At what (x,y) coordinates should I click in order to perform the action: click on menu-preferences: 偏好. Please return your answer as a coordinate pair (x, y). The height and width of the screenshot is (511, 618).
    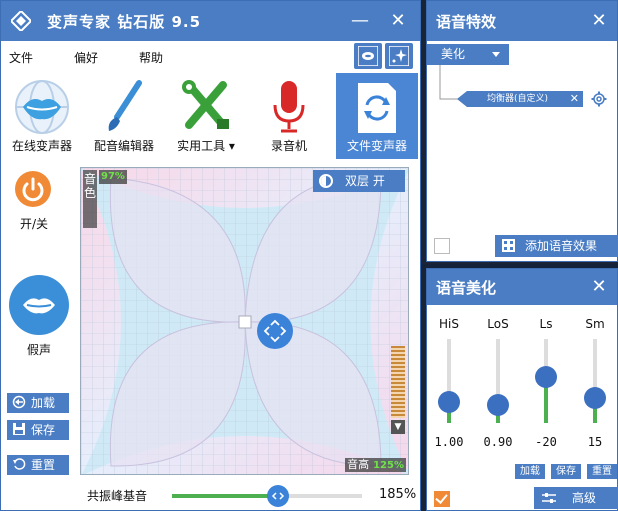
    Looking at the image, I should click on (86, 57).